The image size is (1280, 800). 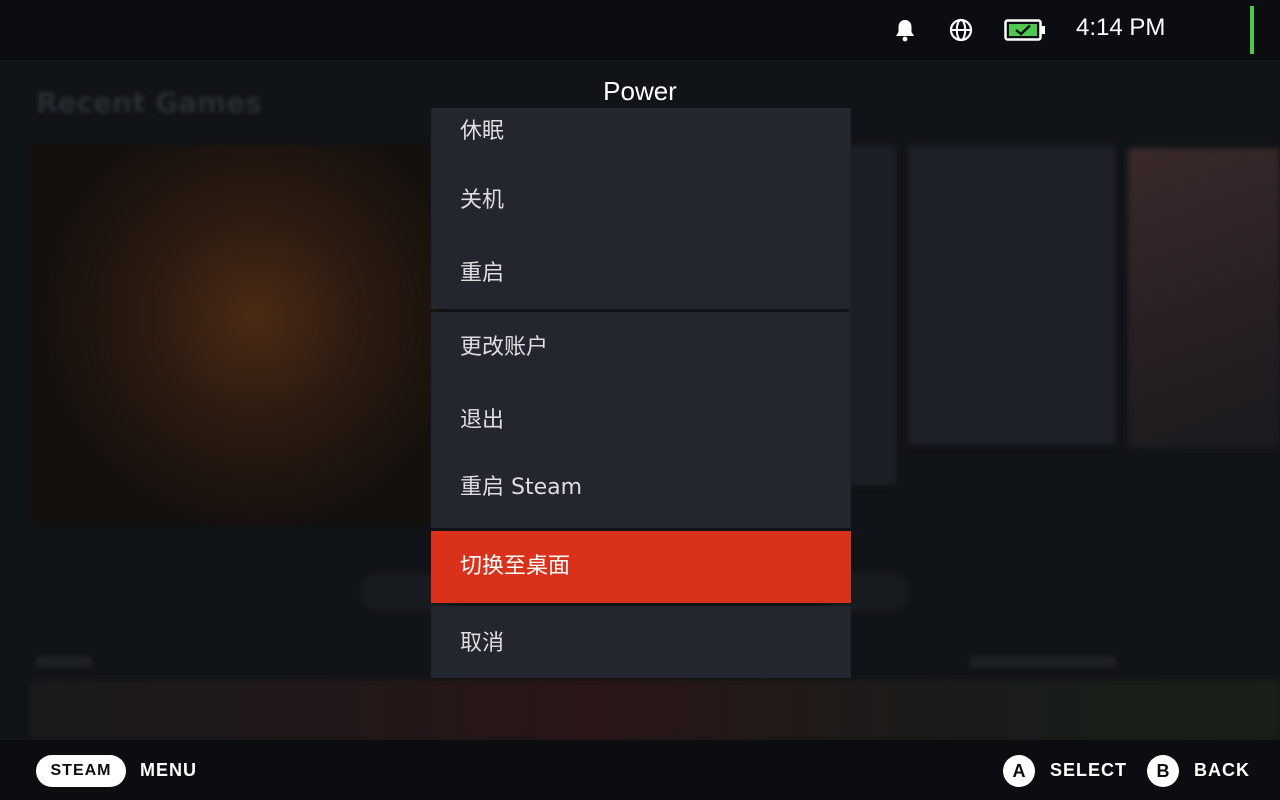 I want to click on menu-item-shutdown: 关机, so click(x=641, y=205).